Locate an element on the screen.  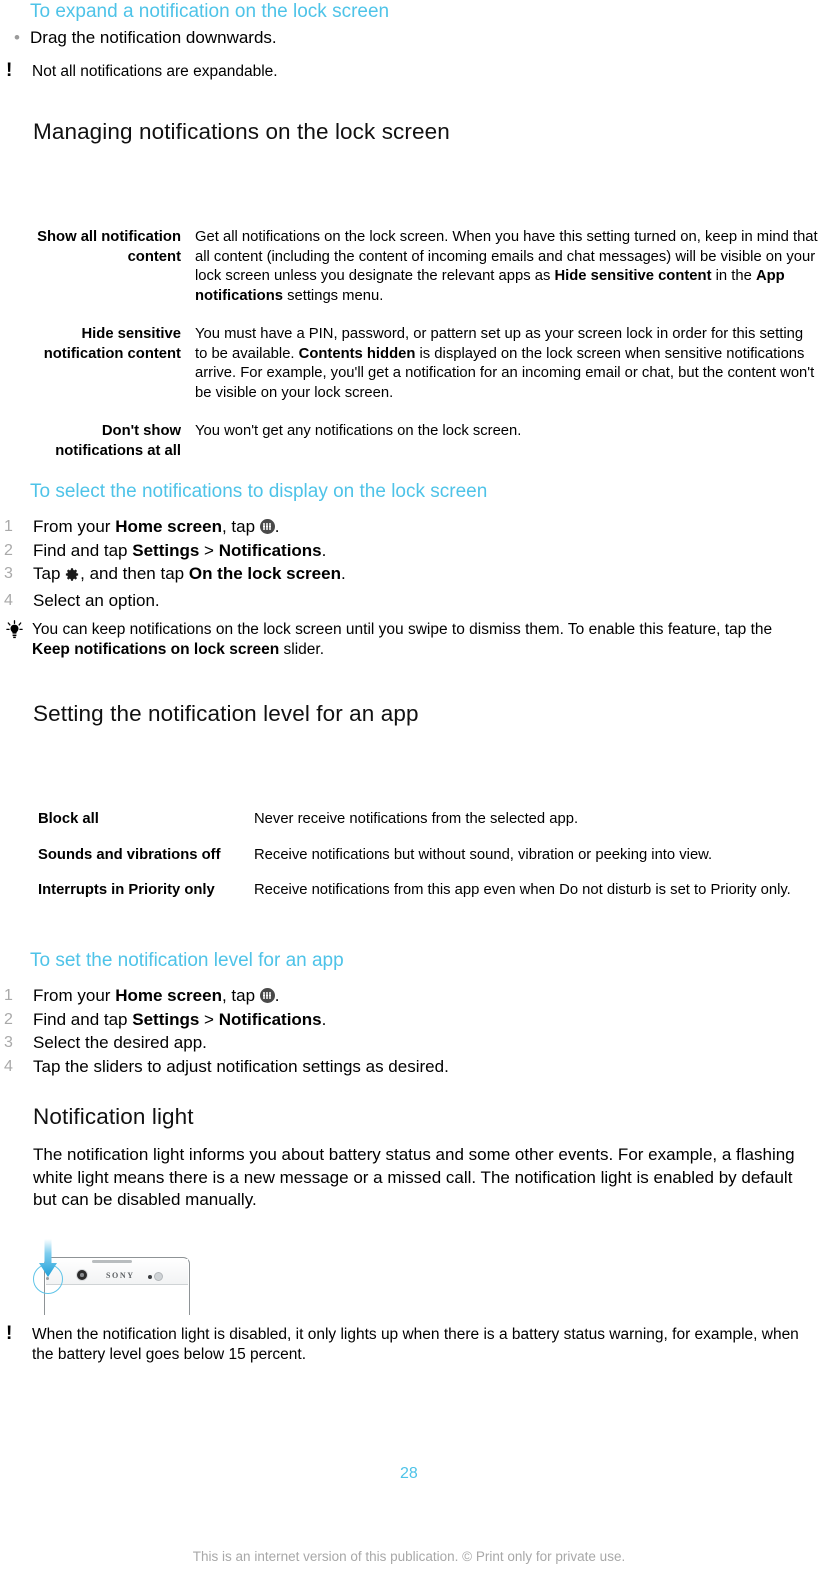
step-text: Select the desired app. is located at coordinates (413, 1043).